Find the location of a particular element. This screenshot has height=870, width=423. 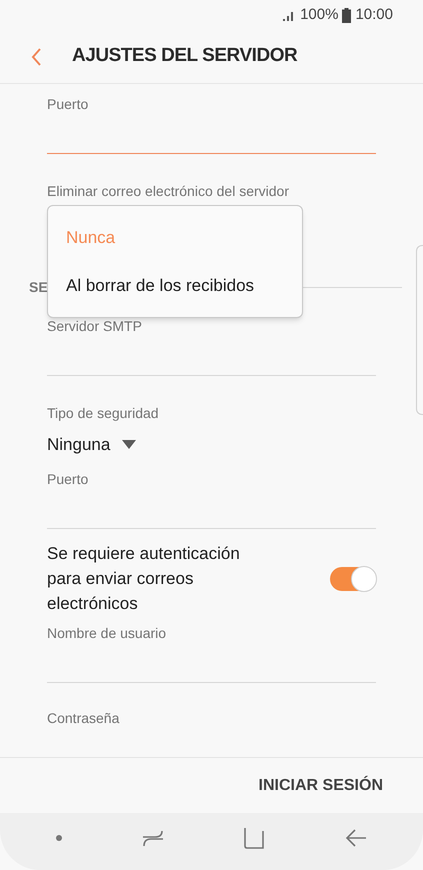

back-icon is located at coordinates (36, 56).